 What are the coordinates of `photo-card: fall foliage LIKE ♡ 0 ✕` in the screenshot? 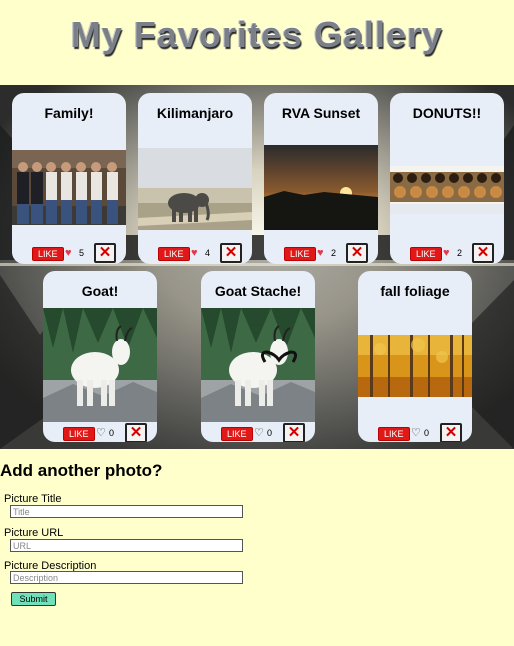 It's located at (415, 356).